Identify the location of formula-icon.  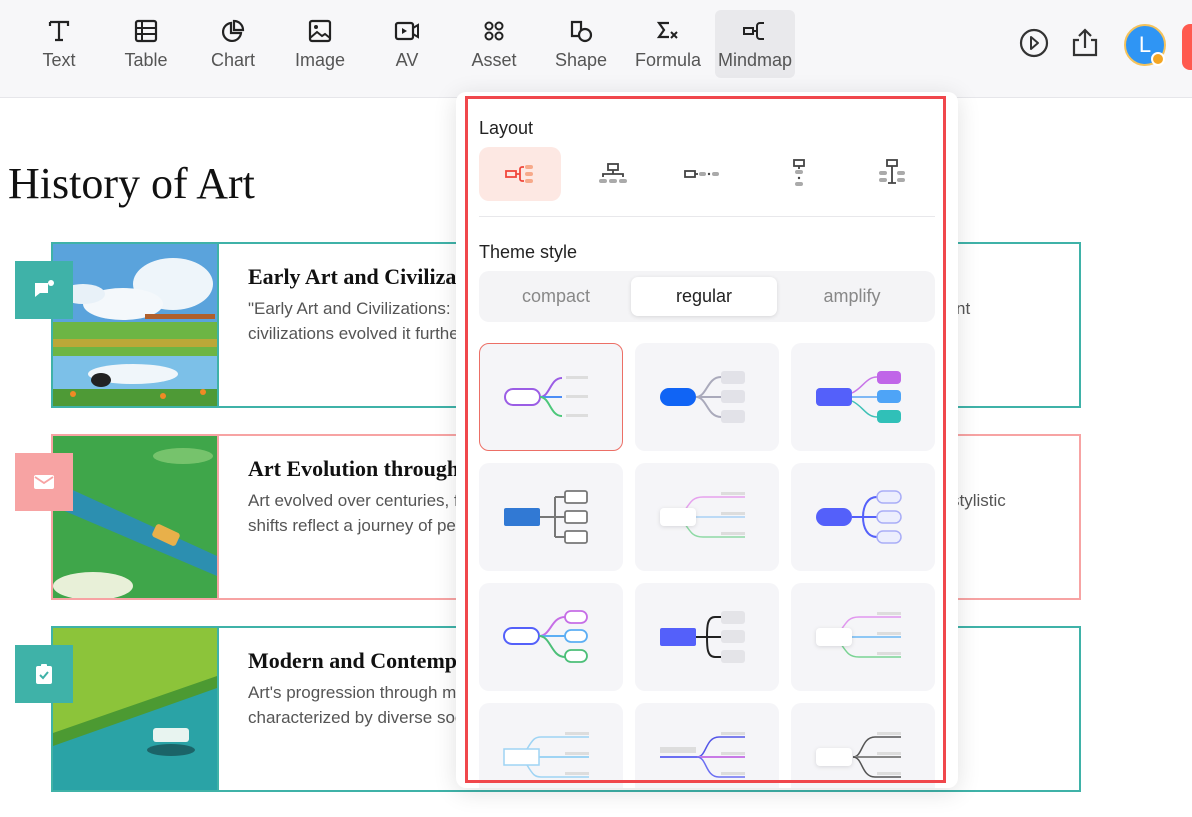
(667, 30).